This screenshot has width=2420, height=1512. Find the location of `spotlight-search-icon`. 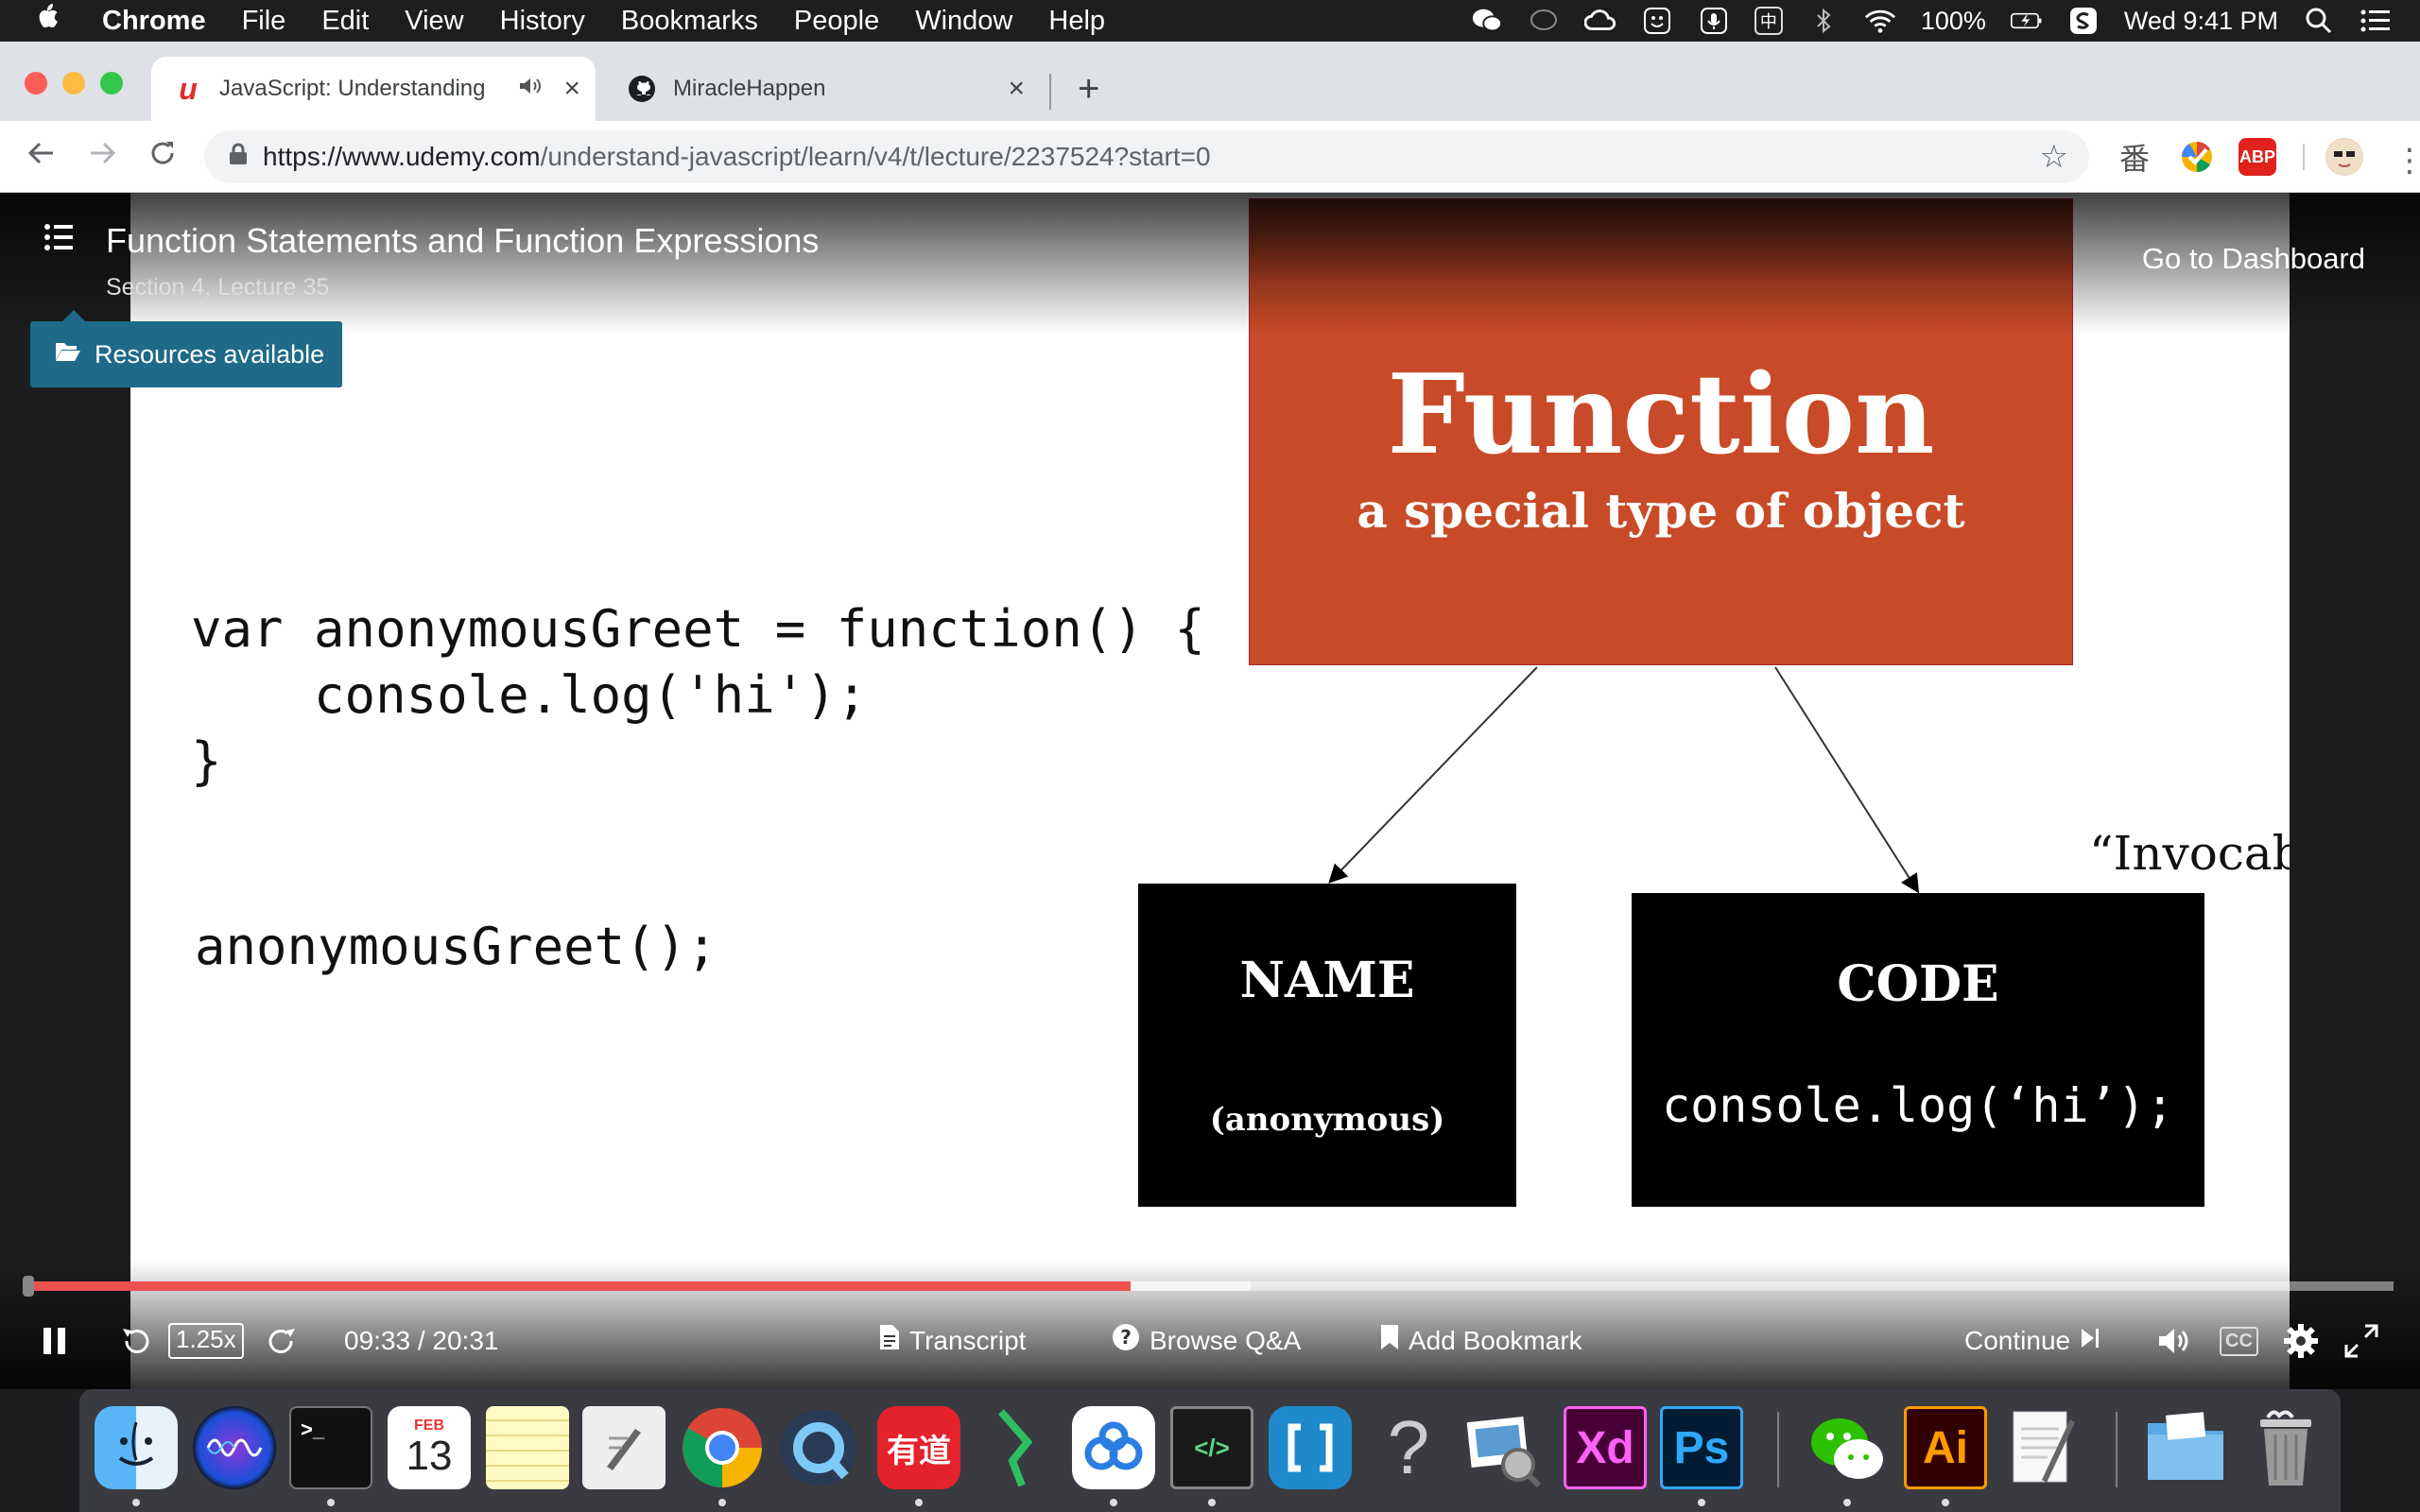

spotlight-search-icon is located at coordinates (2319, 21).